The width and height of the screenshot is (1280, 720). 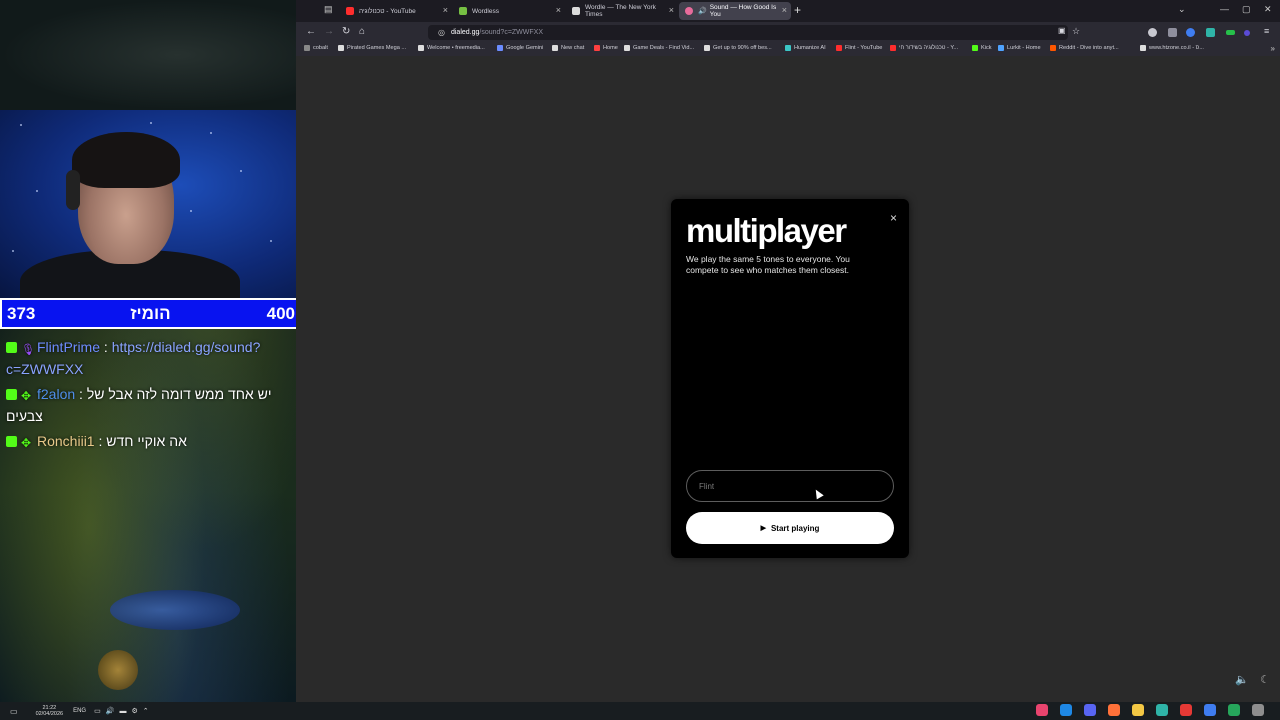 What do you see at coordinates (21, 313) in the screenshot?
I see `score-left: 373` at bounding box center [21, 313].